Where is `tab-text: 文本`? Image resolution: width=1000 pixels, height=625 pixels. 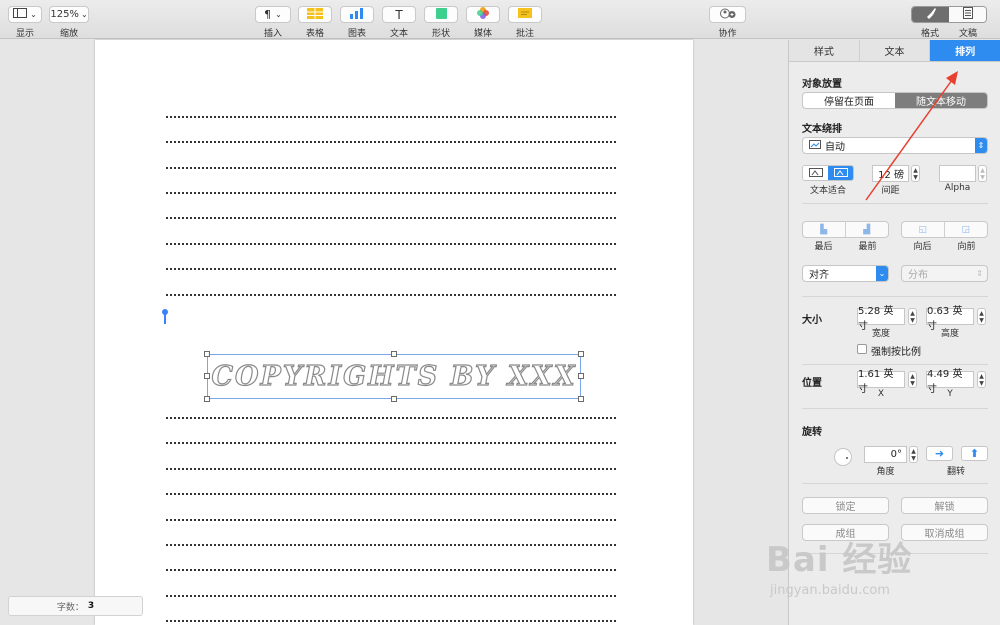
tab-text: 文本 is located at coordinates (895, 50).